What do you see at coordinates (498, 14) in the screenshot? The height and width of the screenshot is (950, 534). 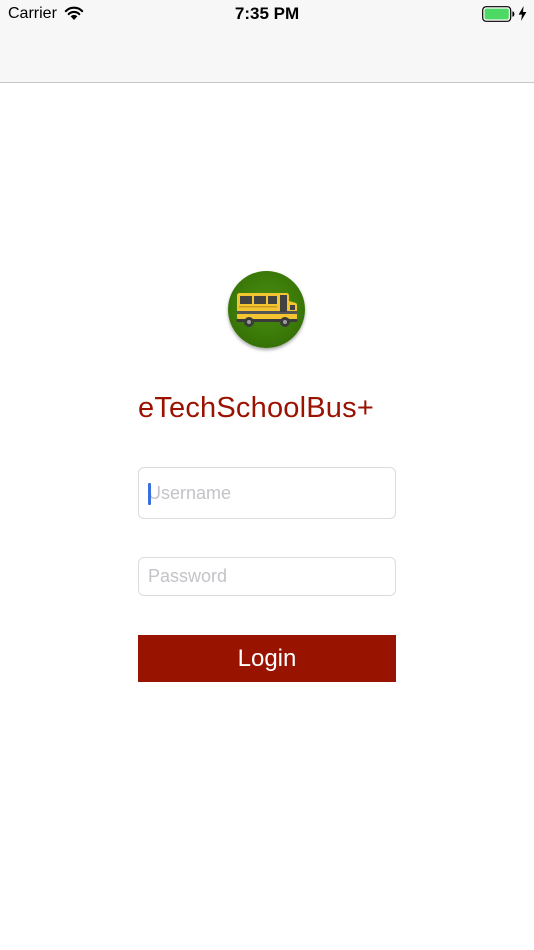 I see `battery-icon` at bounding box center [498, 14].